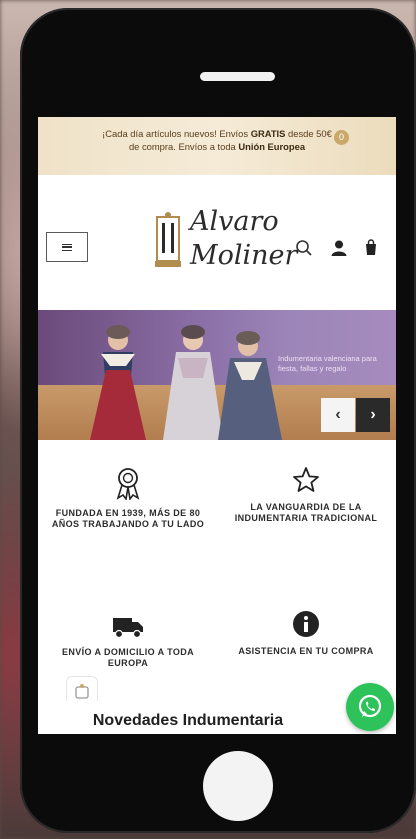  What do you see at coordinates (238, 786) in the screenshot?
I see `phone-home-button` at bounding box center [238, 786].